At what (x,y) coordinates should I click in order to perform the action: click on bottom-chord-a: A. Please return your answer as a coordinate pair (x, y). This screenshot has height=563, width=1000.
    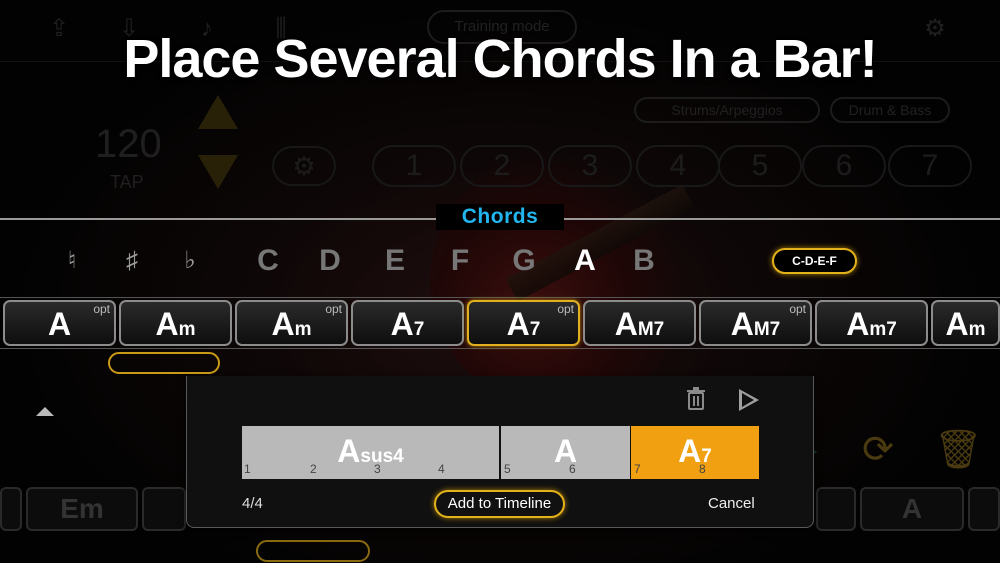
    Looking at the image, I should click on (912, 509).